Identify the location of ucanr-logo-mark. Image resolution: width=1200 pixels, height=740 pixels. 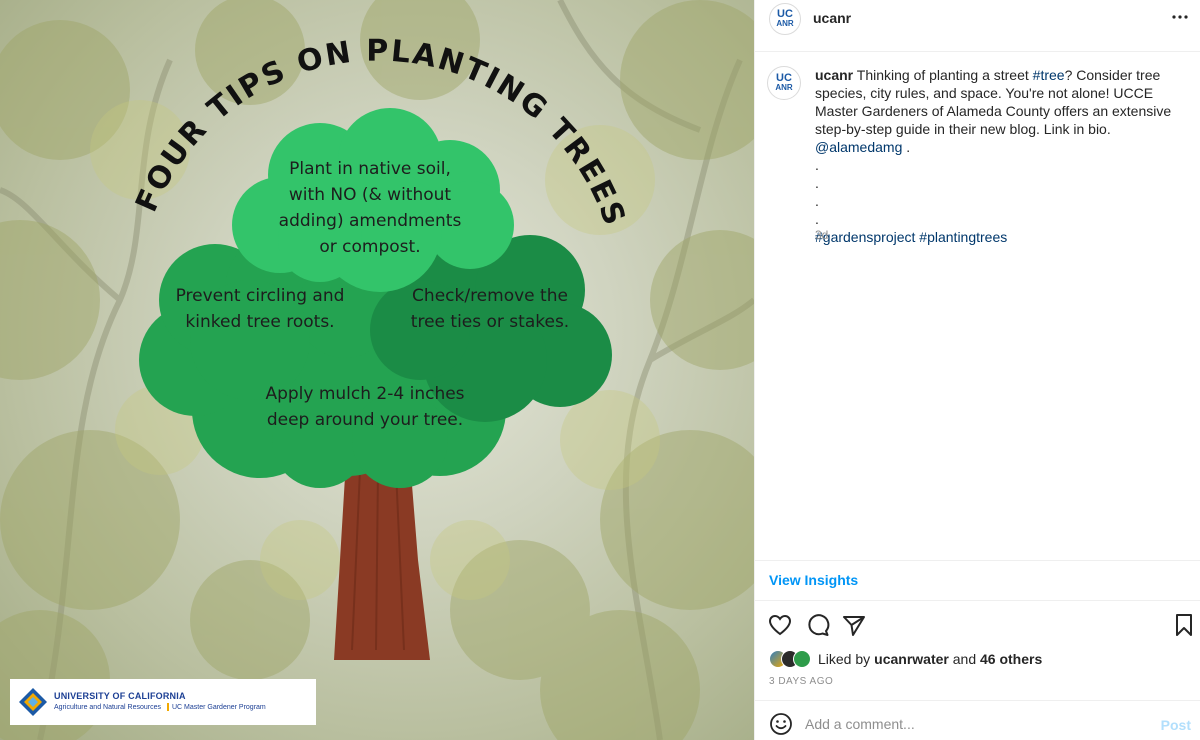
(33, 702).